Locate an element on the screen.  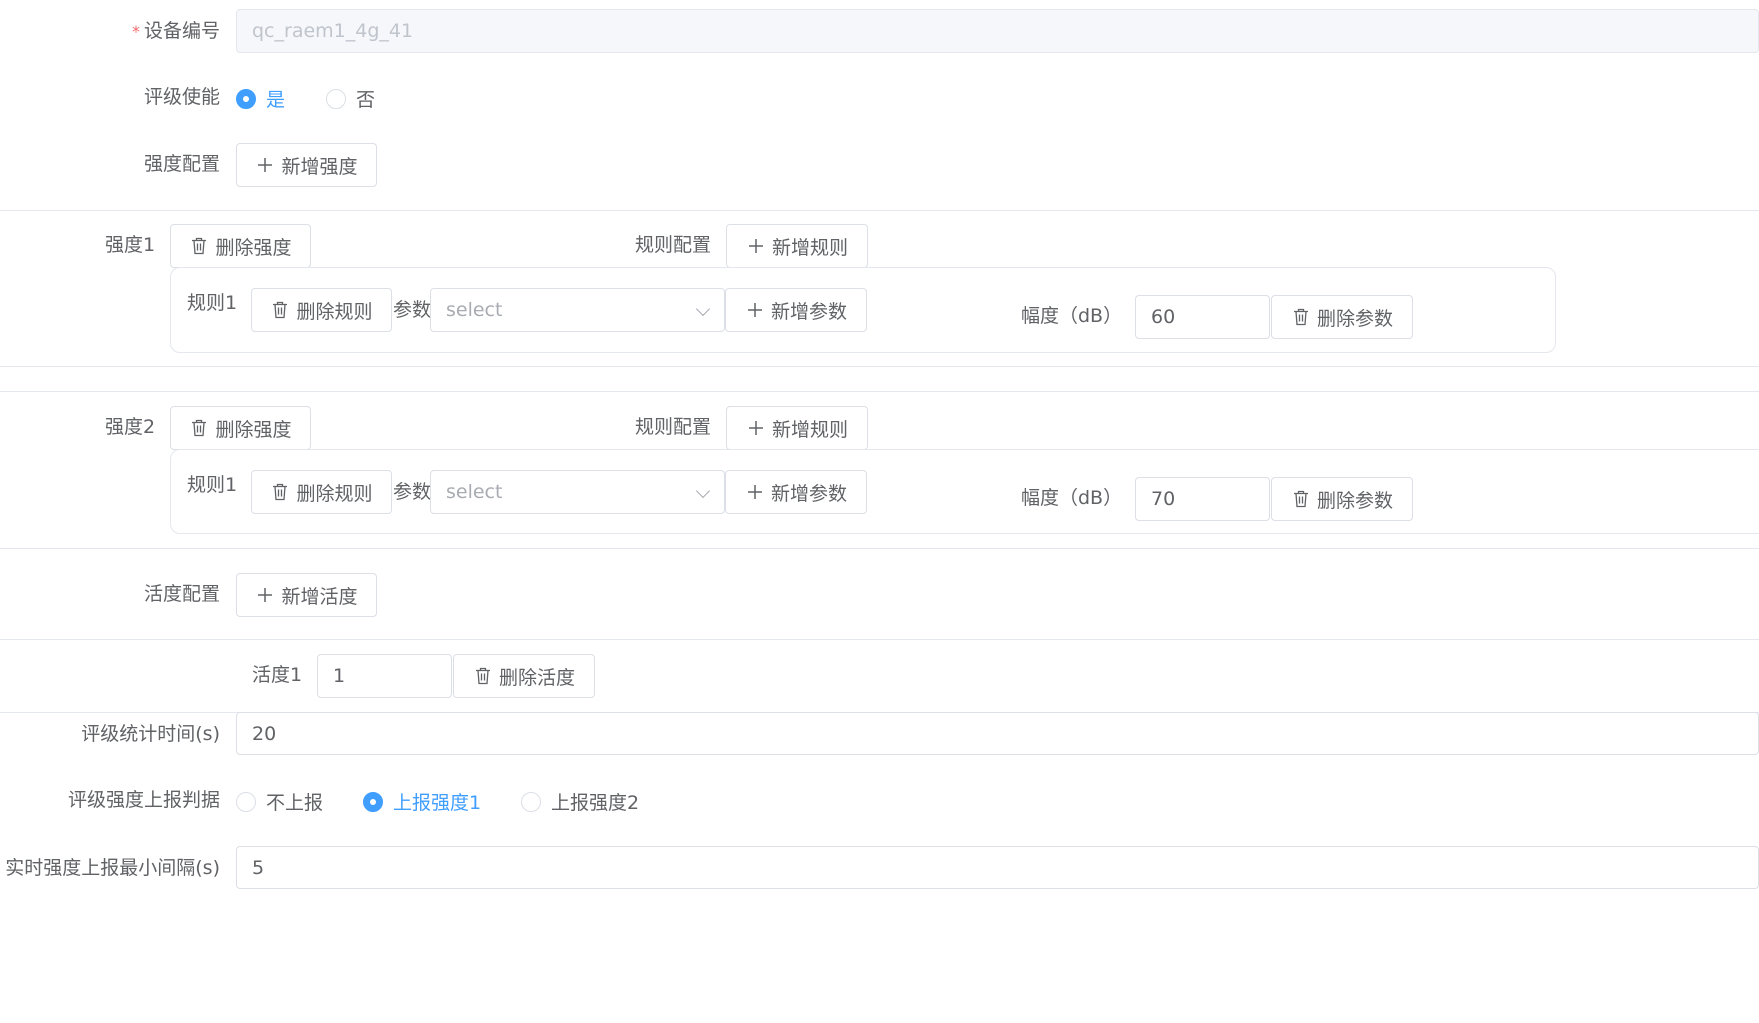
activity-1-label: 活度1 is located at coordinates (277, 675).